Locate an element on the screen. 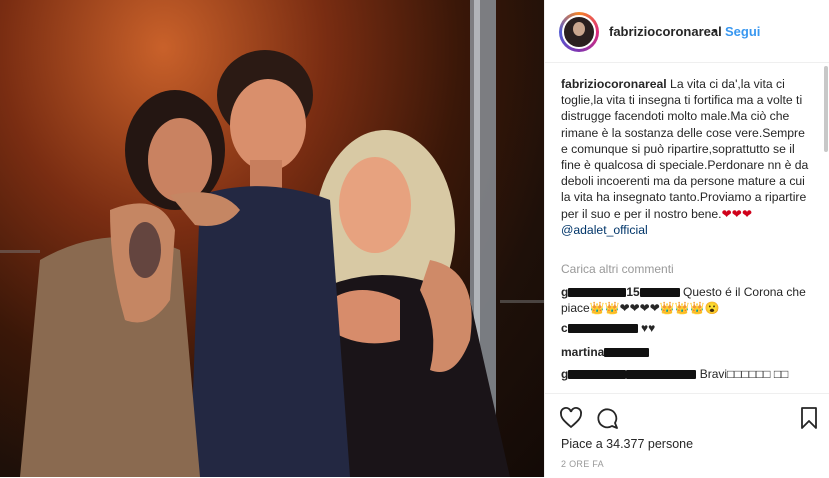  avatar is located at coordinates (579, 32).